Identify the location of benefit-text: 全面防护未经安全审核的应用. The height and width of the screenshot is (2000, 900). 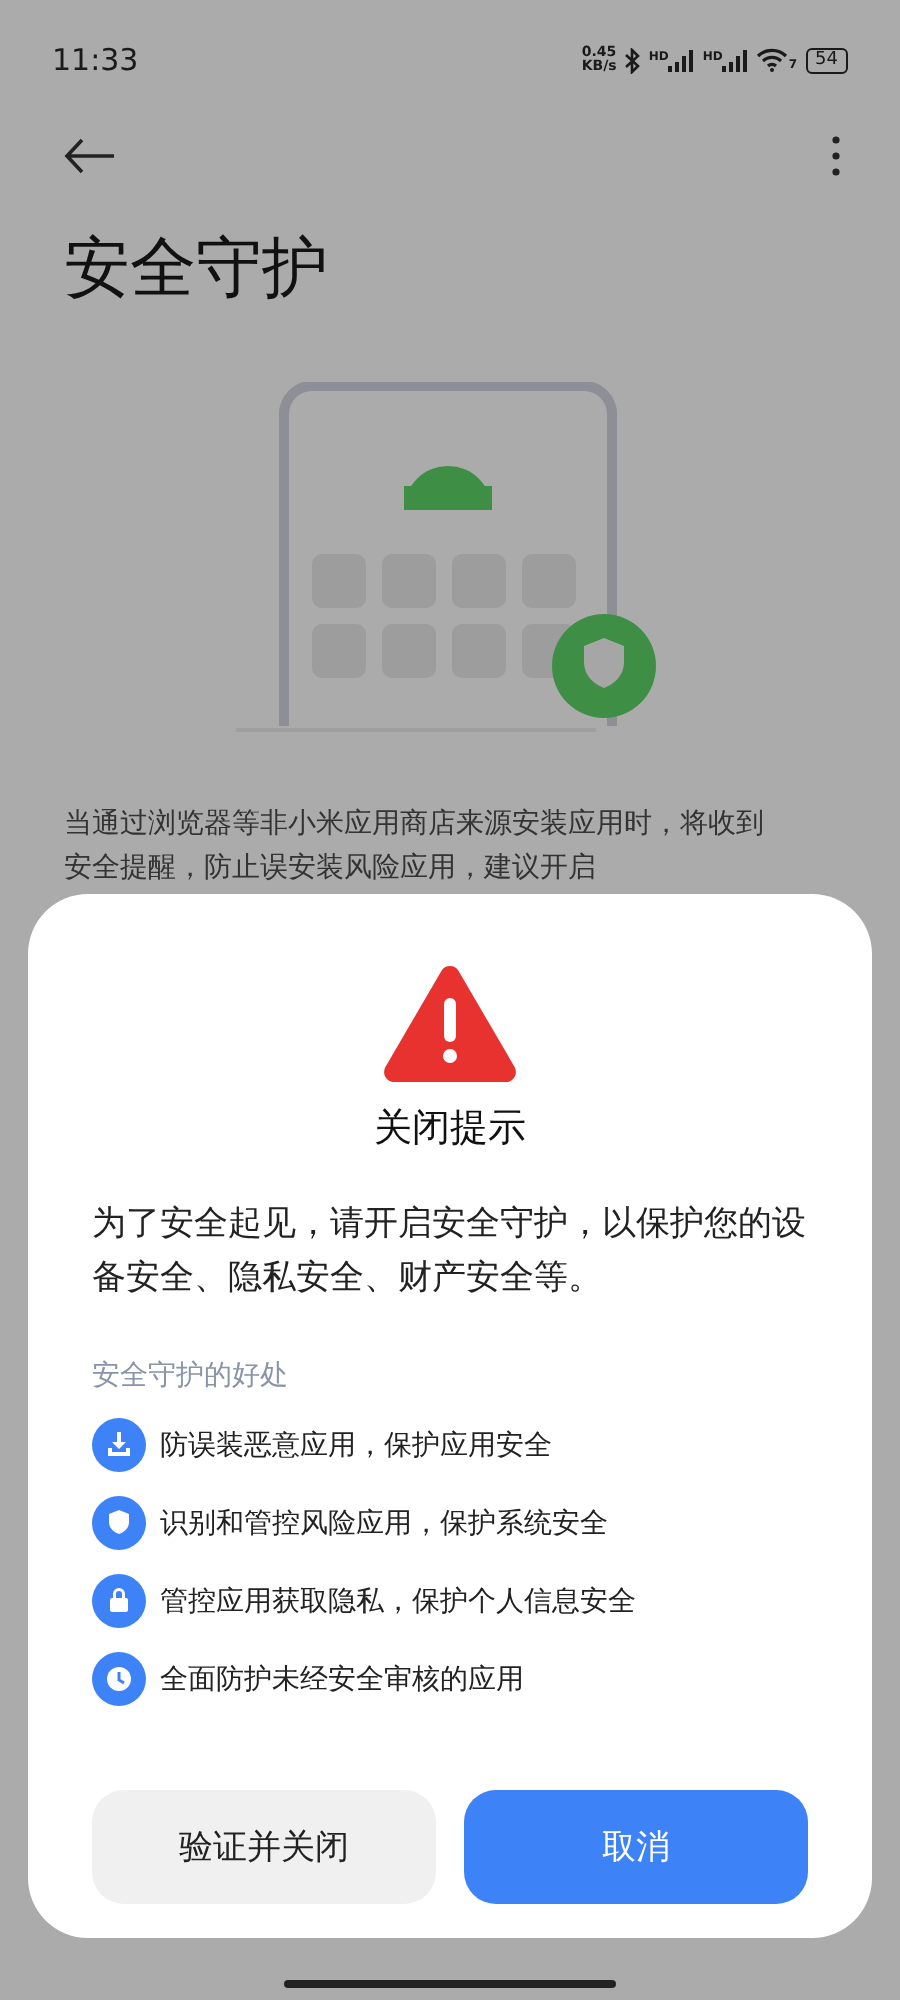
(342, 1679).